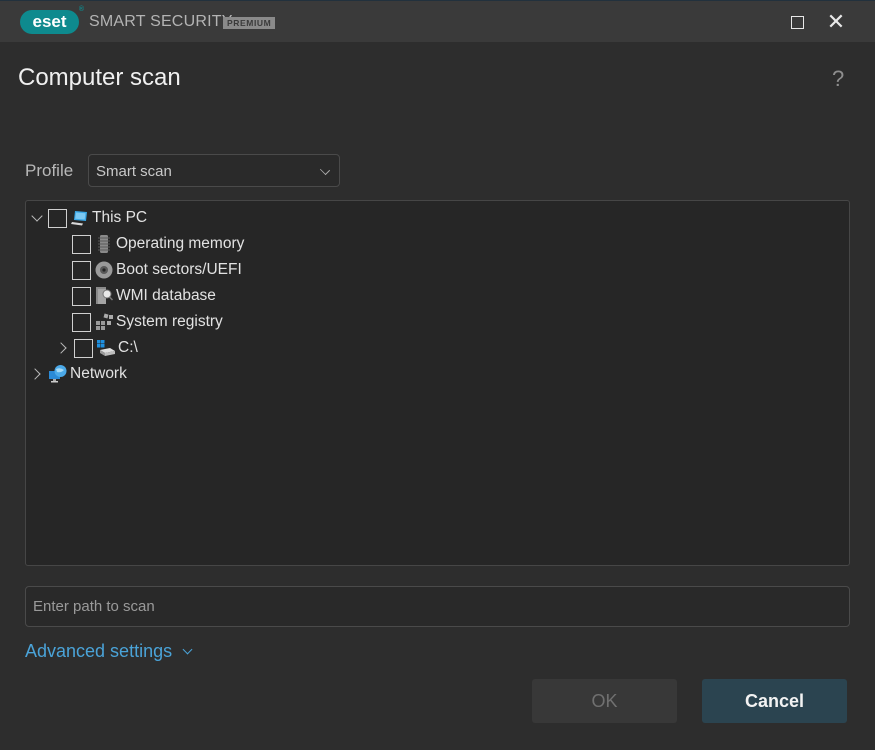 The image size is (875, 750). I want to click on checkbox-operating-memory, so click(81, 244).